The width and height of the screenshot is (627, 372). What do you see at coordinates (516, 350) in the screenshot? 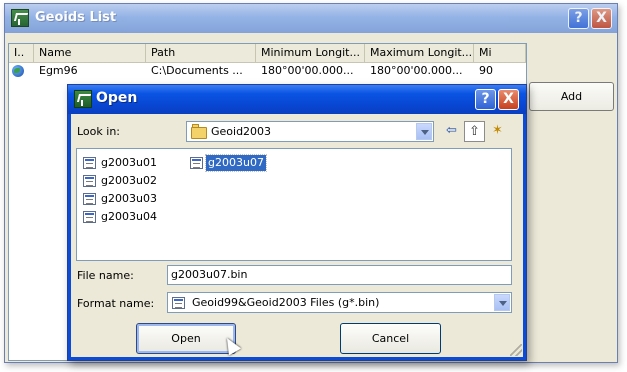
I see `resize-gripper` at bounding box center [516, 350].